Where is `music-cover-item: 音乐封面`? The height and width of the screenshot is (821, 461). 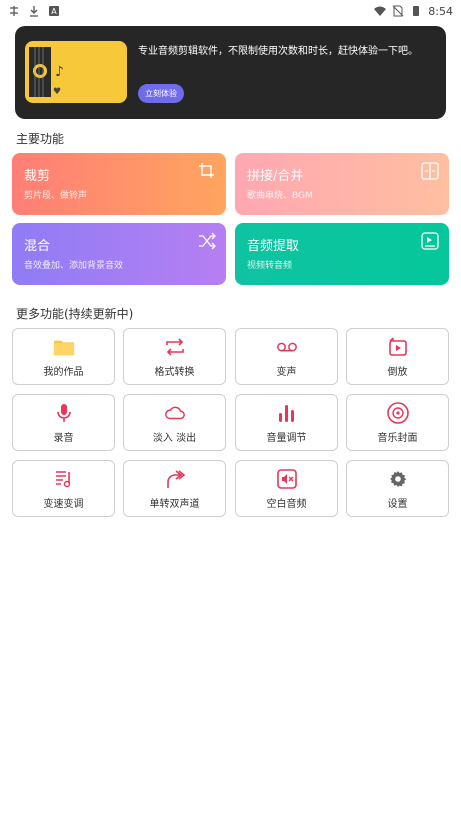
music-cover-item: 音乐封面 is located at coordinates (397, 422).